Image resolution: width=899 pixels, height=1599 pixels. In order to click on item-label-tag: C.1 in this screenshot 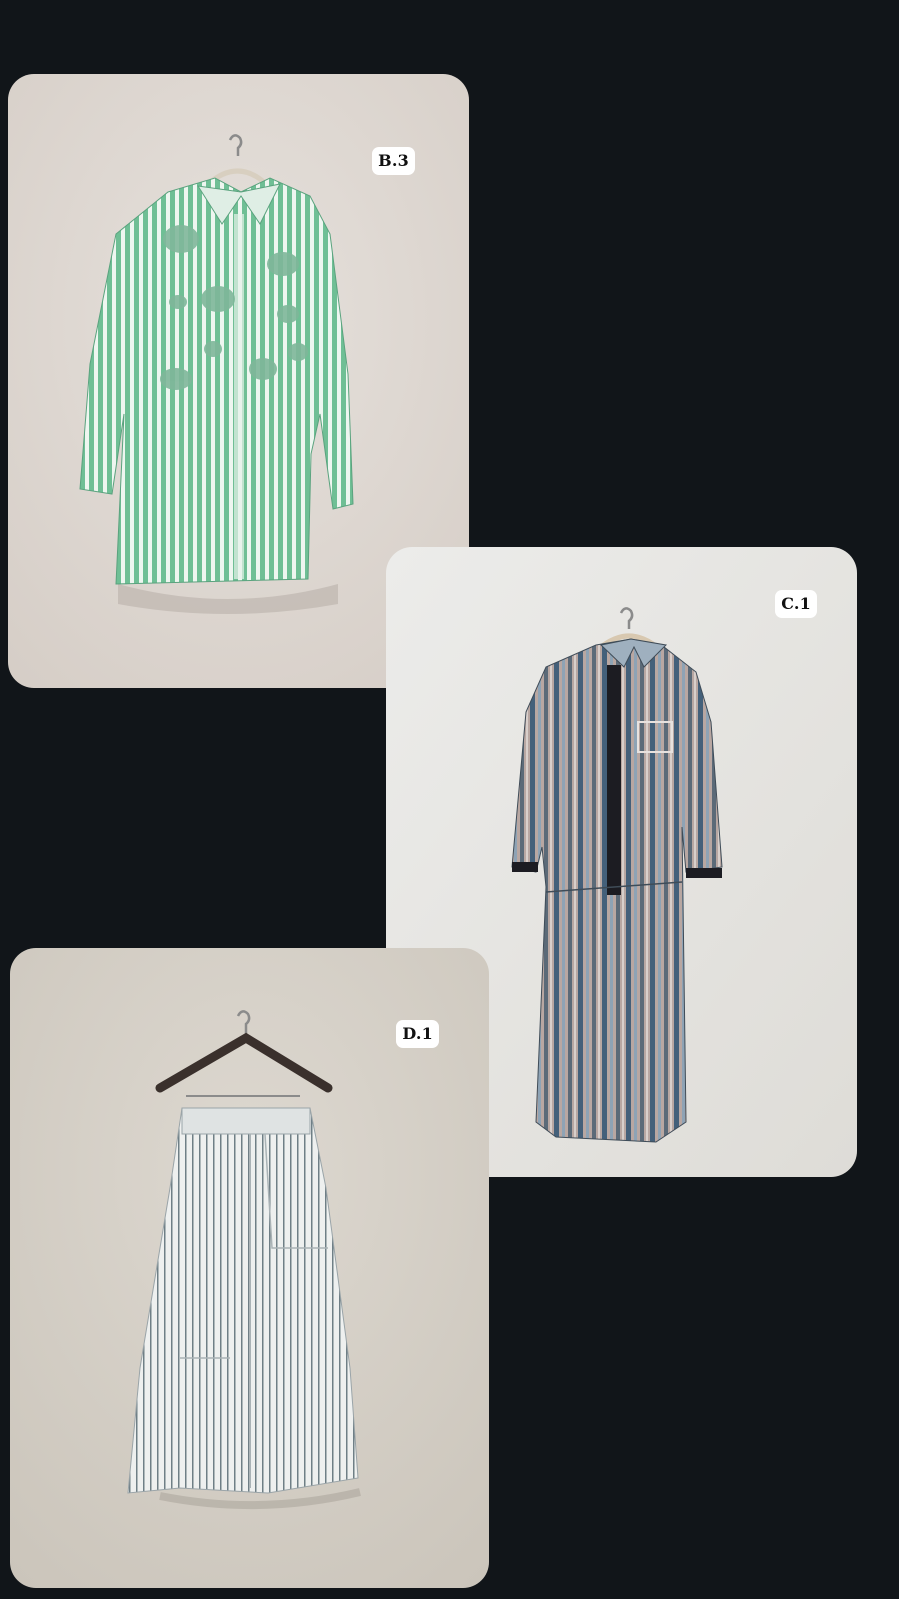, I will do `click(796, 604)`.